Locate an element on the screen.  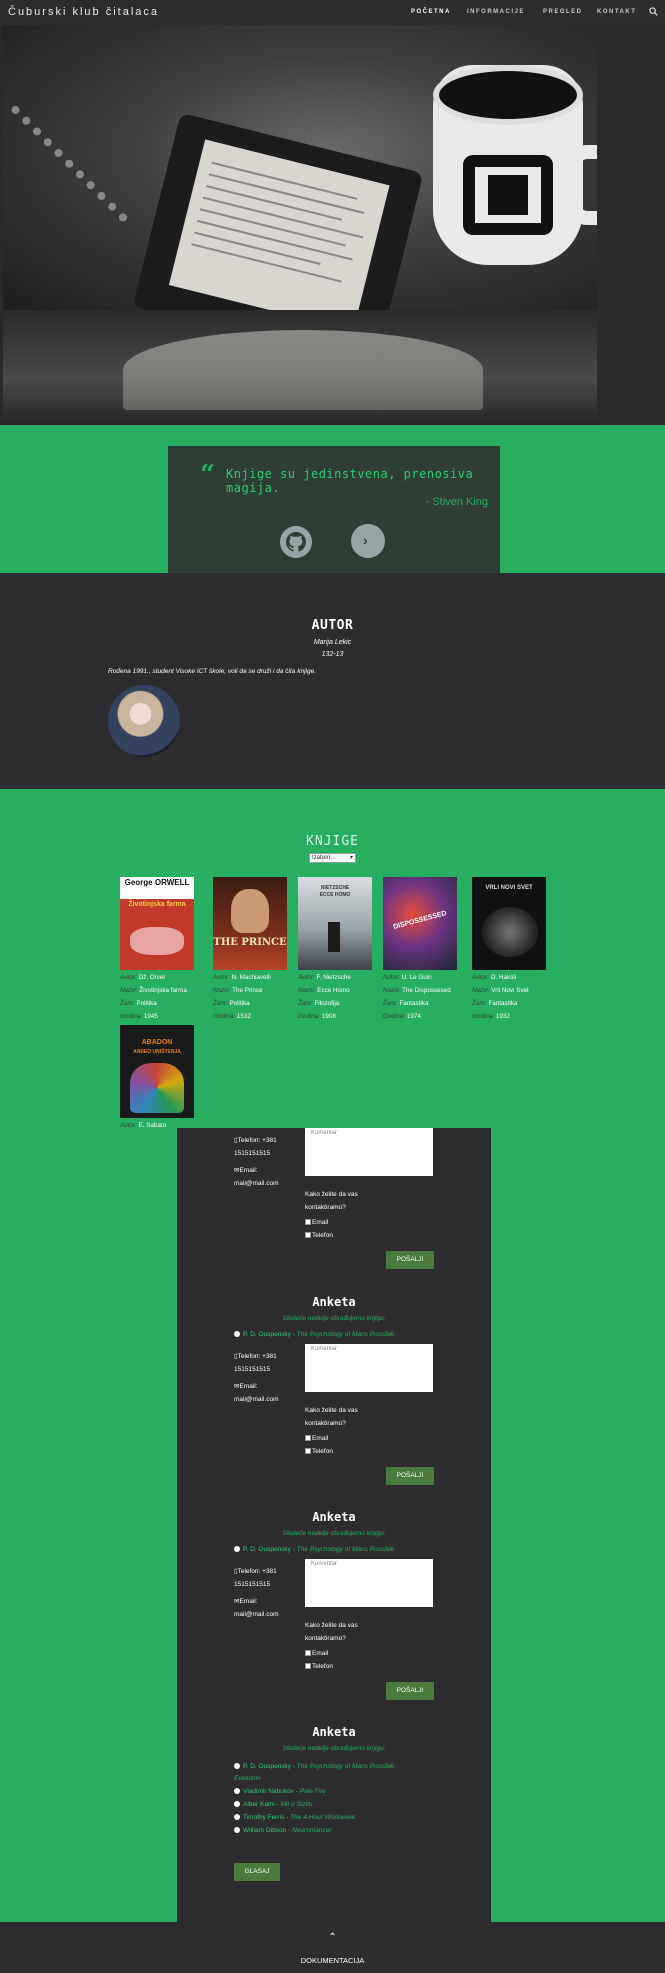
poll-option: Alber Kami - Mit o Sizifu is located at coordinates (273, 1804).